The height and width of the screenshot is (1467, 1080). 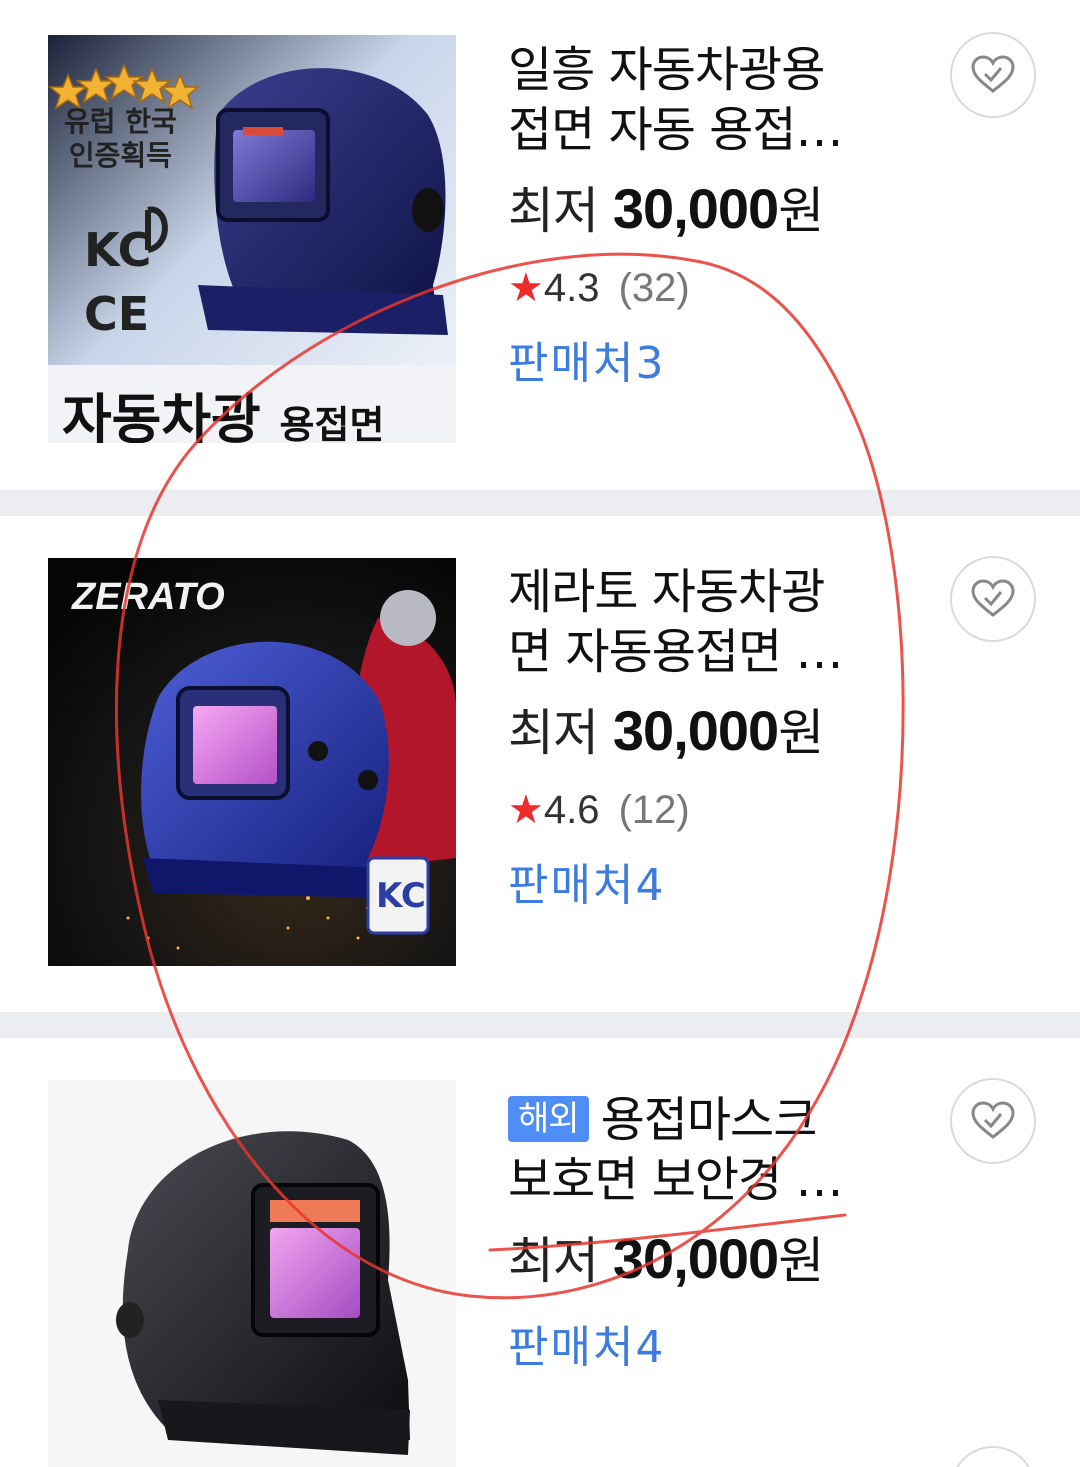 What do you see at coordinates (252, 762) in the screenshot?
I see `product-image: ZERATO KC` at bounding box center [252, 762].